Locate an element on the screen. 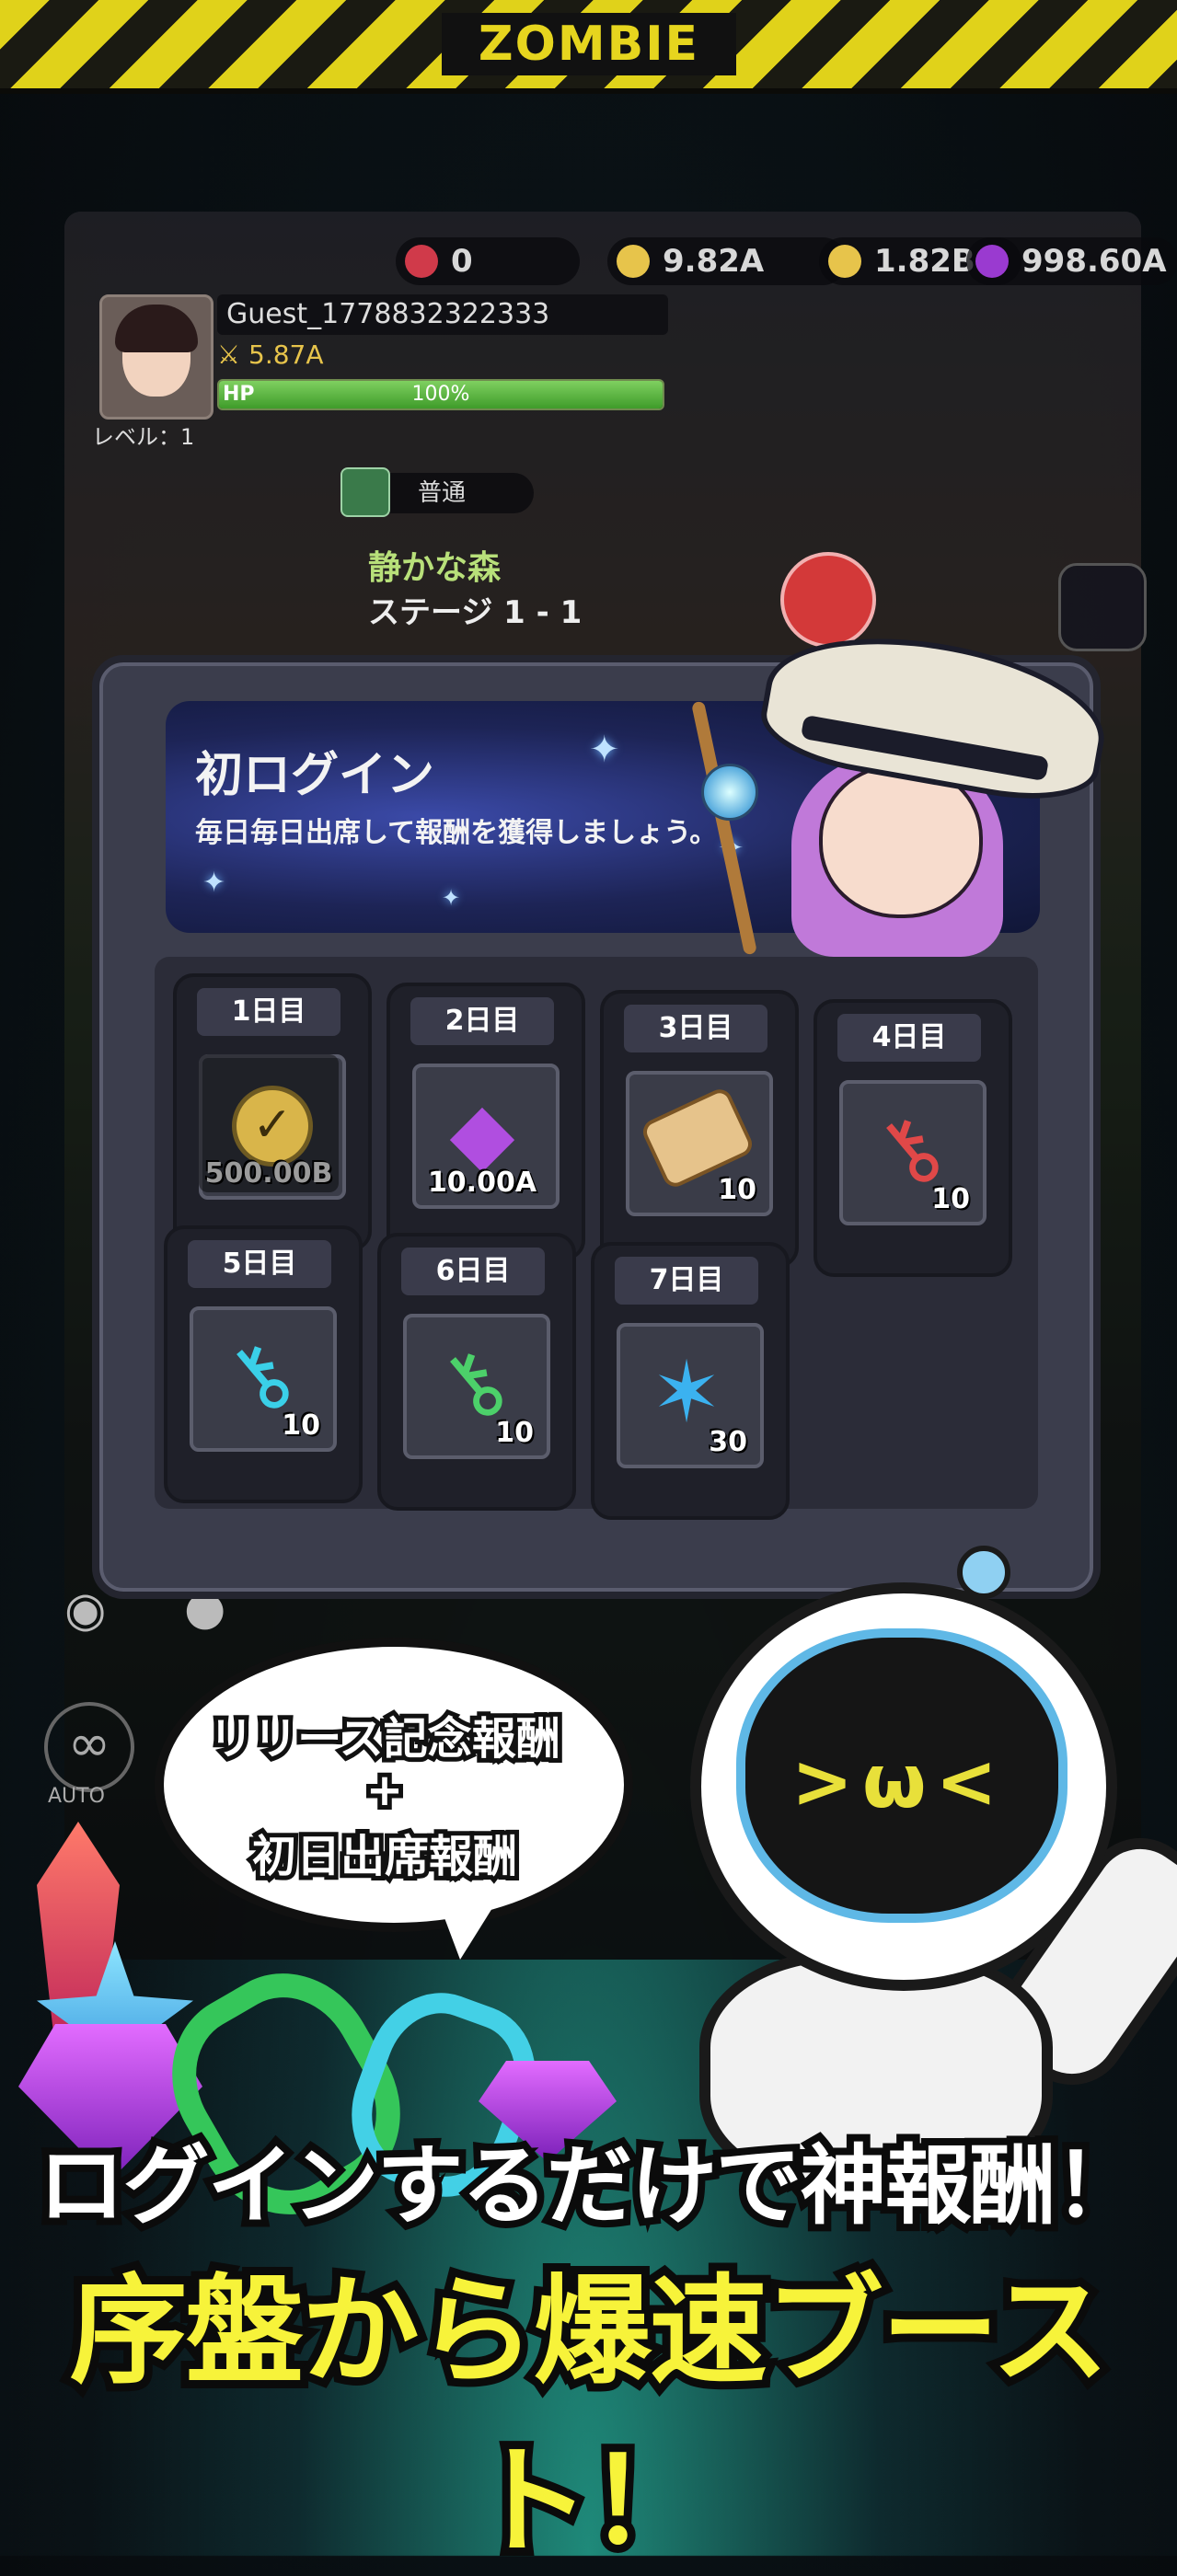 Image resolution: width=1177 pixels, height=2576 pixels. day-reward-6: 6日目 ⚷ 10 is located at coordinates (476, 1372).